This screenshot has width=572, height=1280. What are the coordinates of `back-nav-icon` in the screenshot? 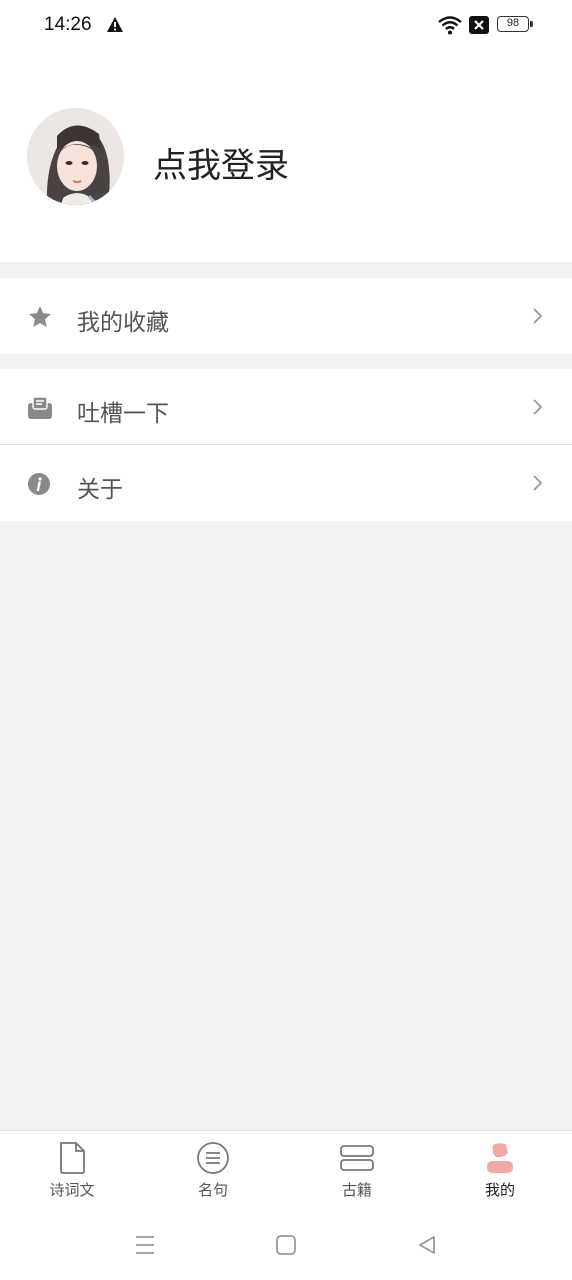 It's located at (427, 1245).